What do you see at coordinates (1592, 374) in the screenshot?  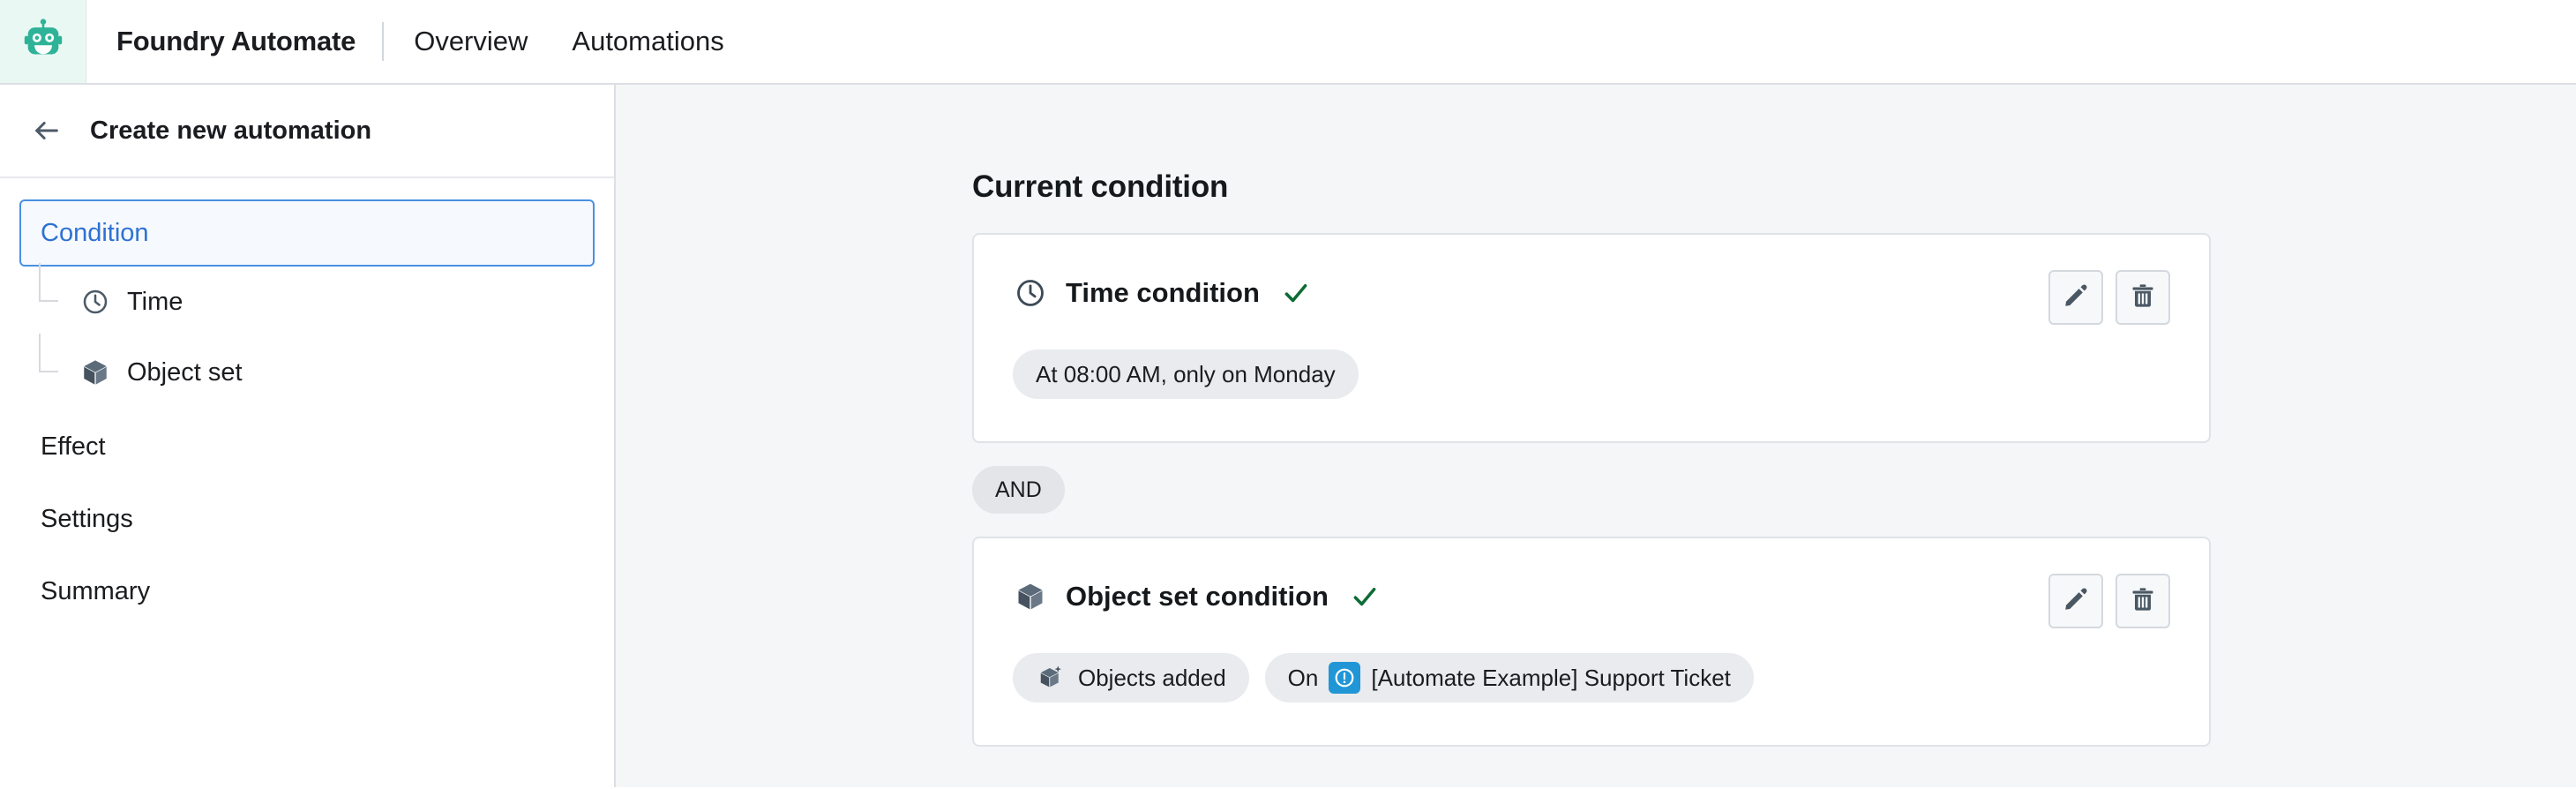 I see `card-pill-row: At 08:00 AM, only on Monday` at bounding box center [1592, 374].